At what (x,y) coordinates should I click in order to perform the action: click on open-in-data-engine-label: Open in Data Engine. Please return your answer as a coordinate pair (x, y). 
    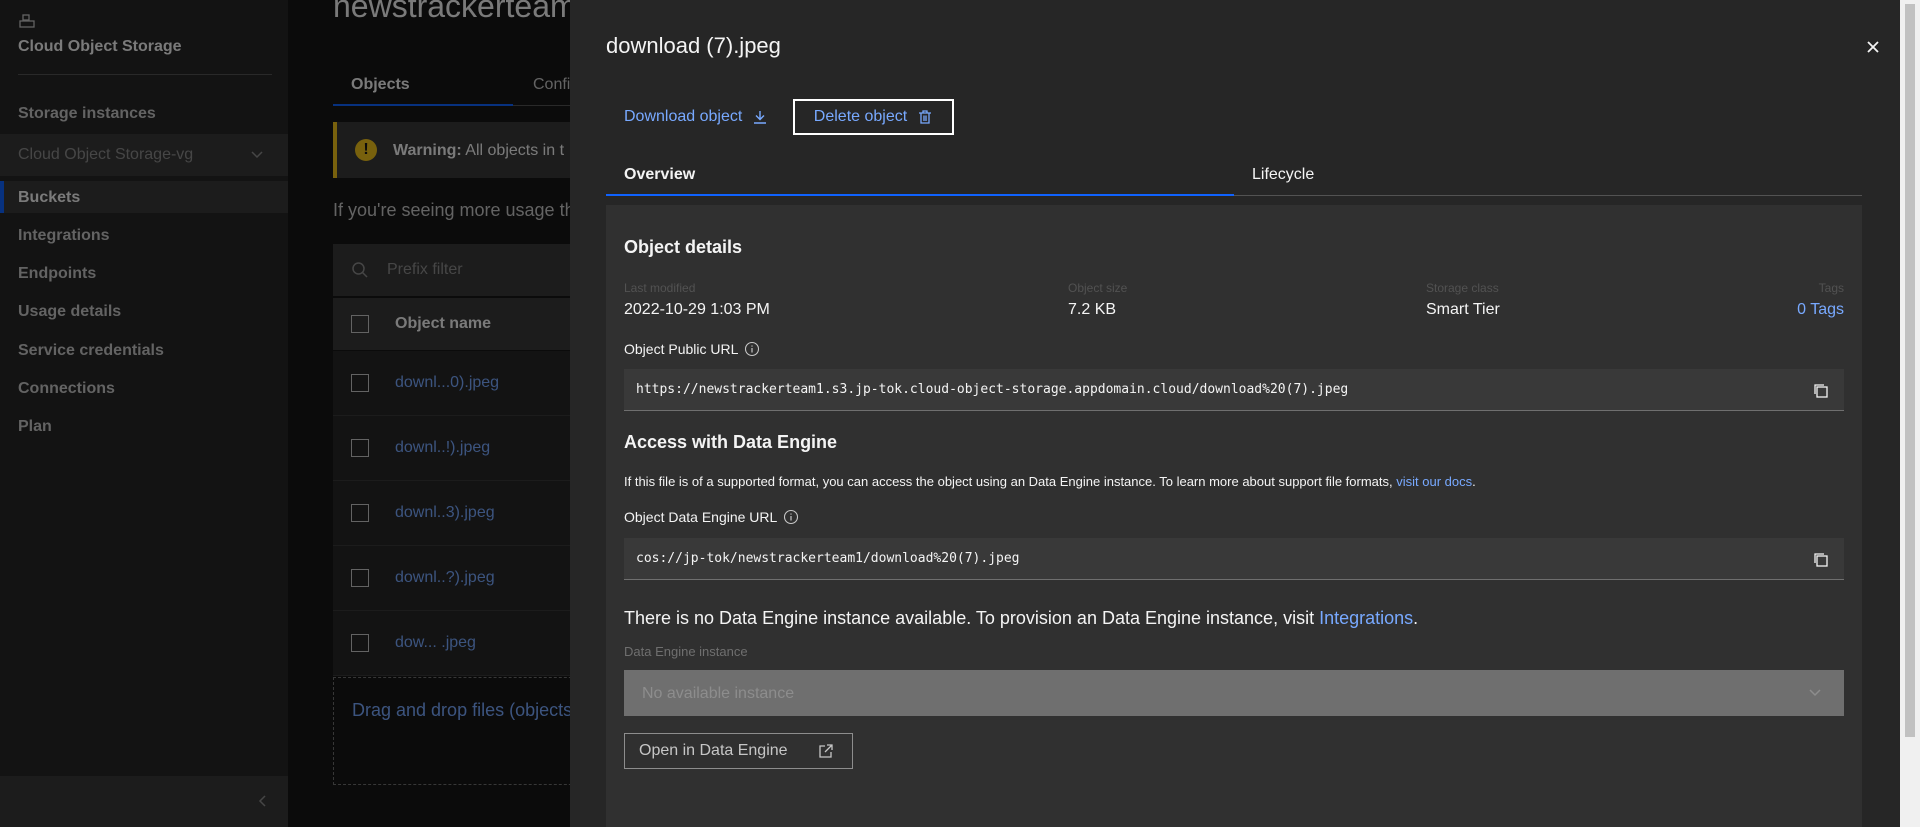
    Looking at the image, I should click on (713, 750).